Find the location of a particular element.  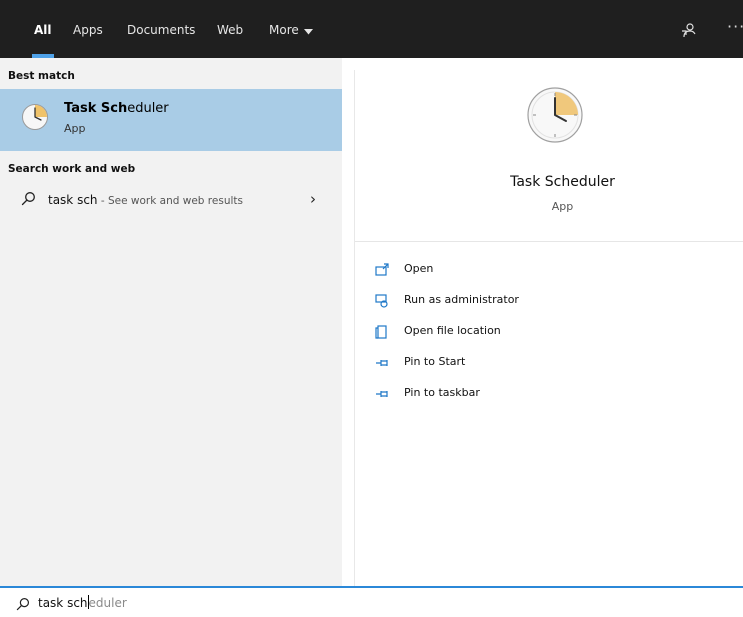

search-web-query: task sch - See work and web results is located at coordinates (145, 200).